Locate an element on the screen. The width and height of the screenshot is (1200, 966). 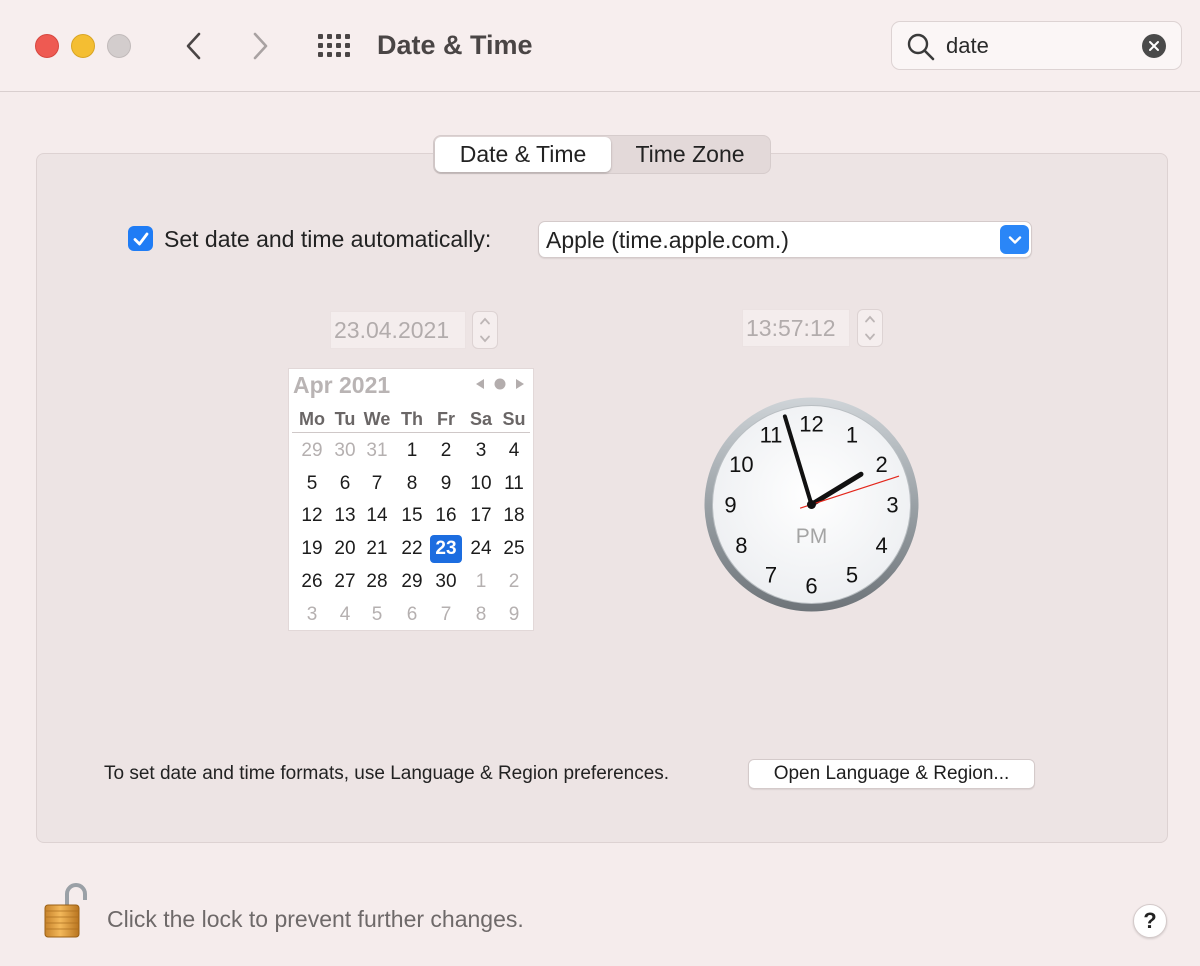
clock-numeral: 8 is located at coordinates (741, 545).